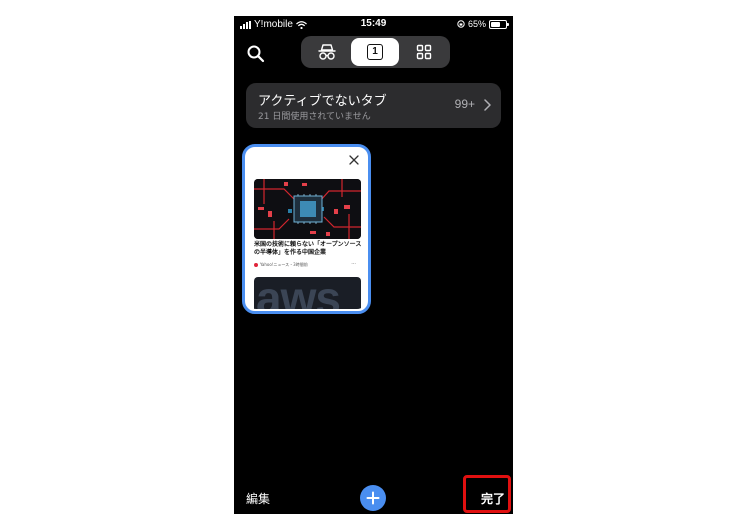  I want to click on tab-count-label: 1, so click(375, 51).